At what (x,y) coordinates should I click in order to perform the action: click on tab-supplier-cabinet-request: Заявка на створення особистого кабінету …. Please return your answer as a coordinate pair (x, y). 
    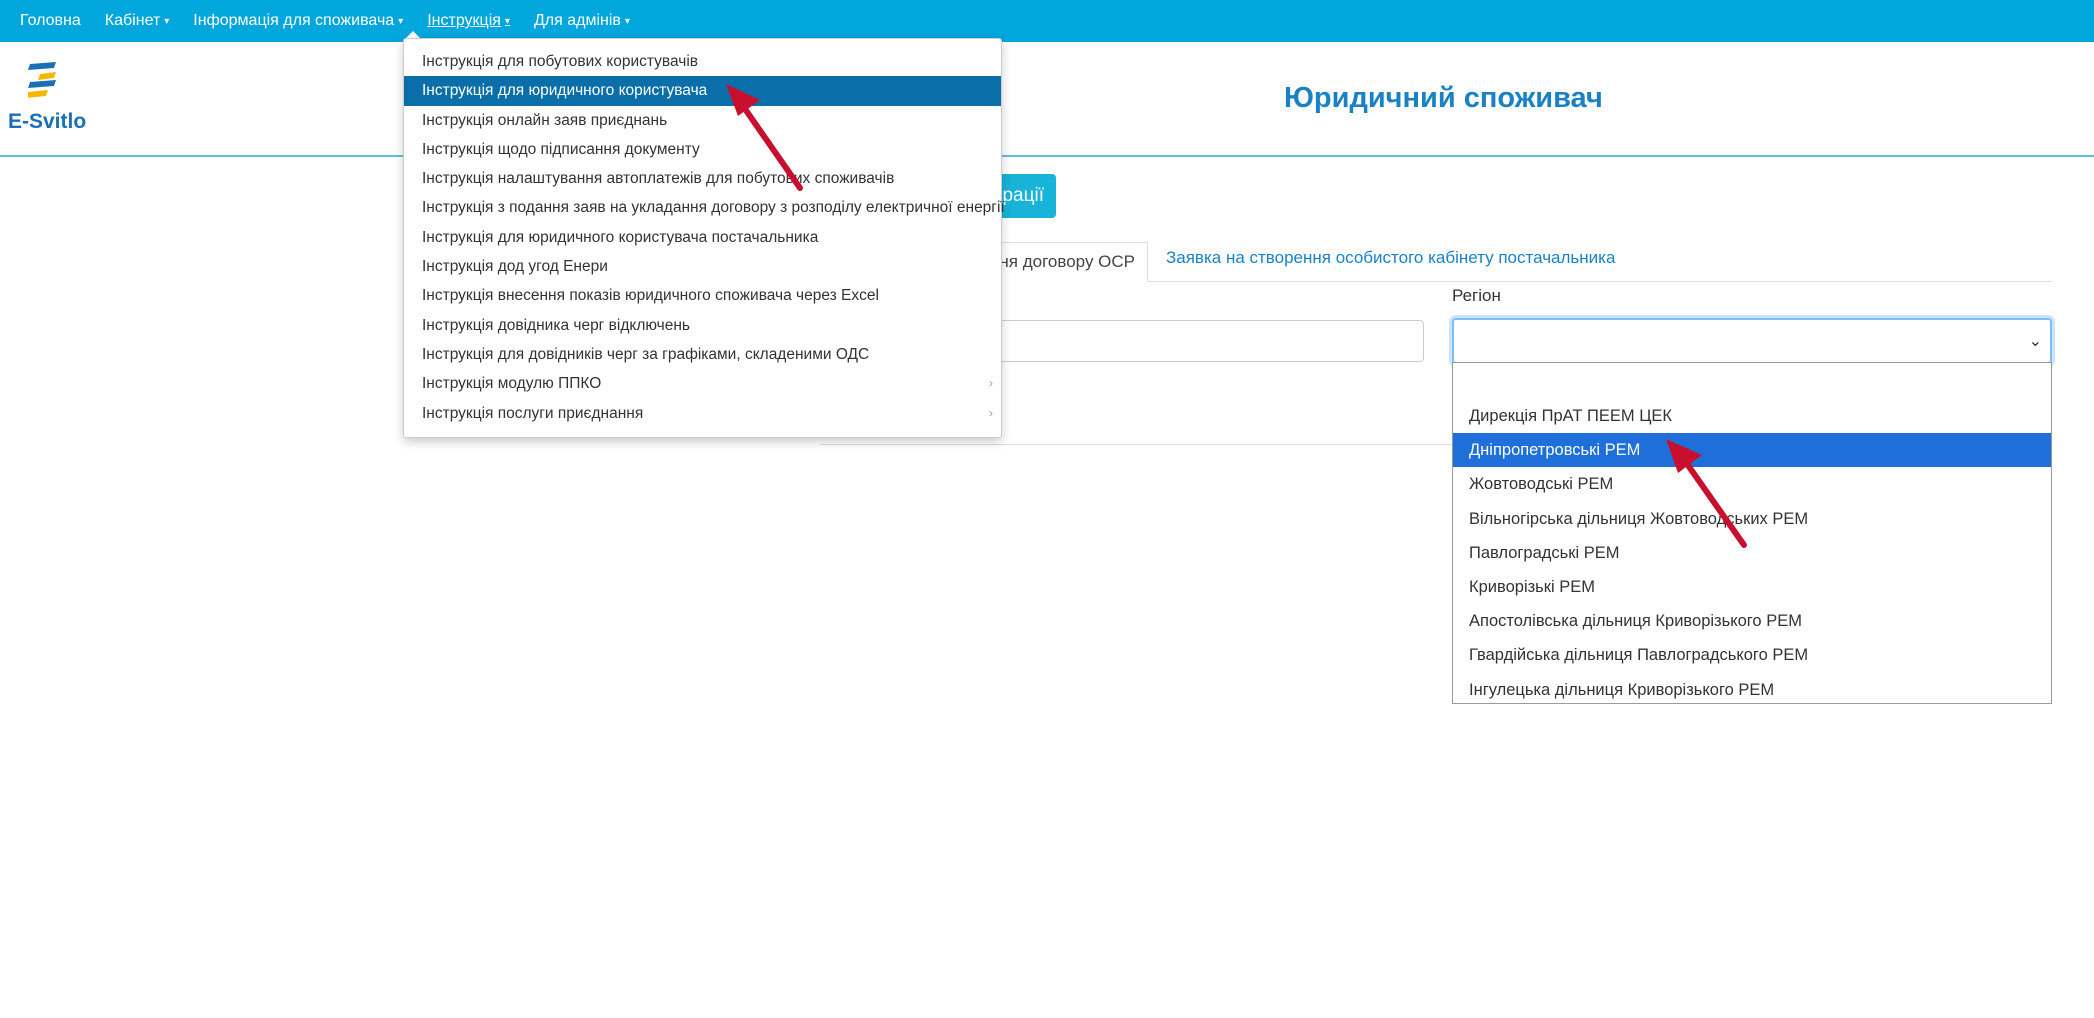
    Looking at the image, I should click on (1390, 258).